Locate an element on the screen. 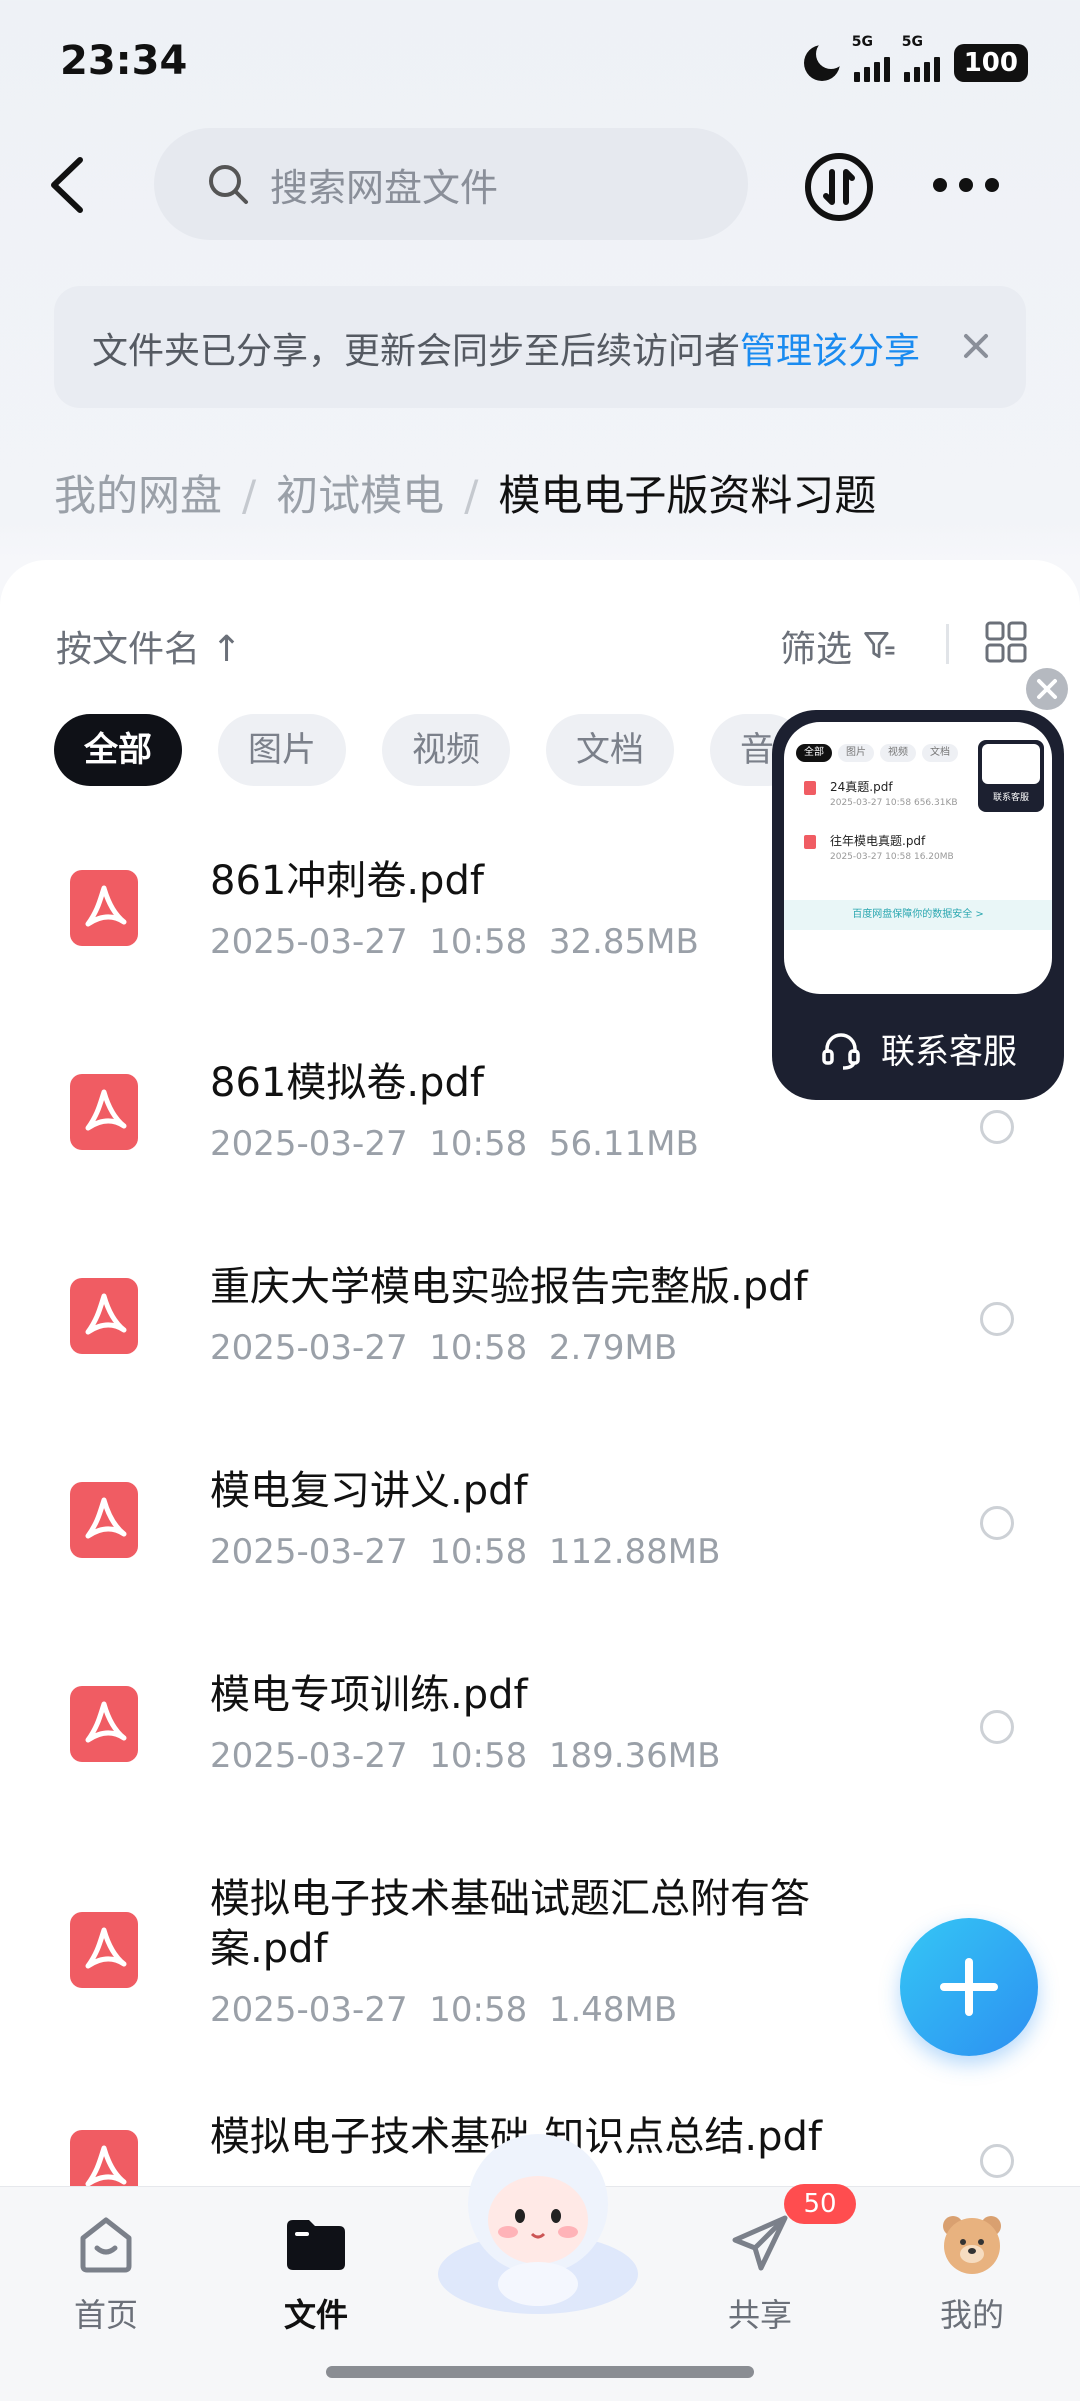 The width and height of the screenshot is (1080, 2401). paper-plane-icon is located at coordinates (760, 2243).